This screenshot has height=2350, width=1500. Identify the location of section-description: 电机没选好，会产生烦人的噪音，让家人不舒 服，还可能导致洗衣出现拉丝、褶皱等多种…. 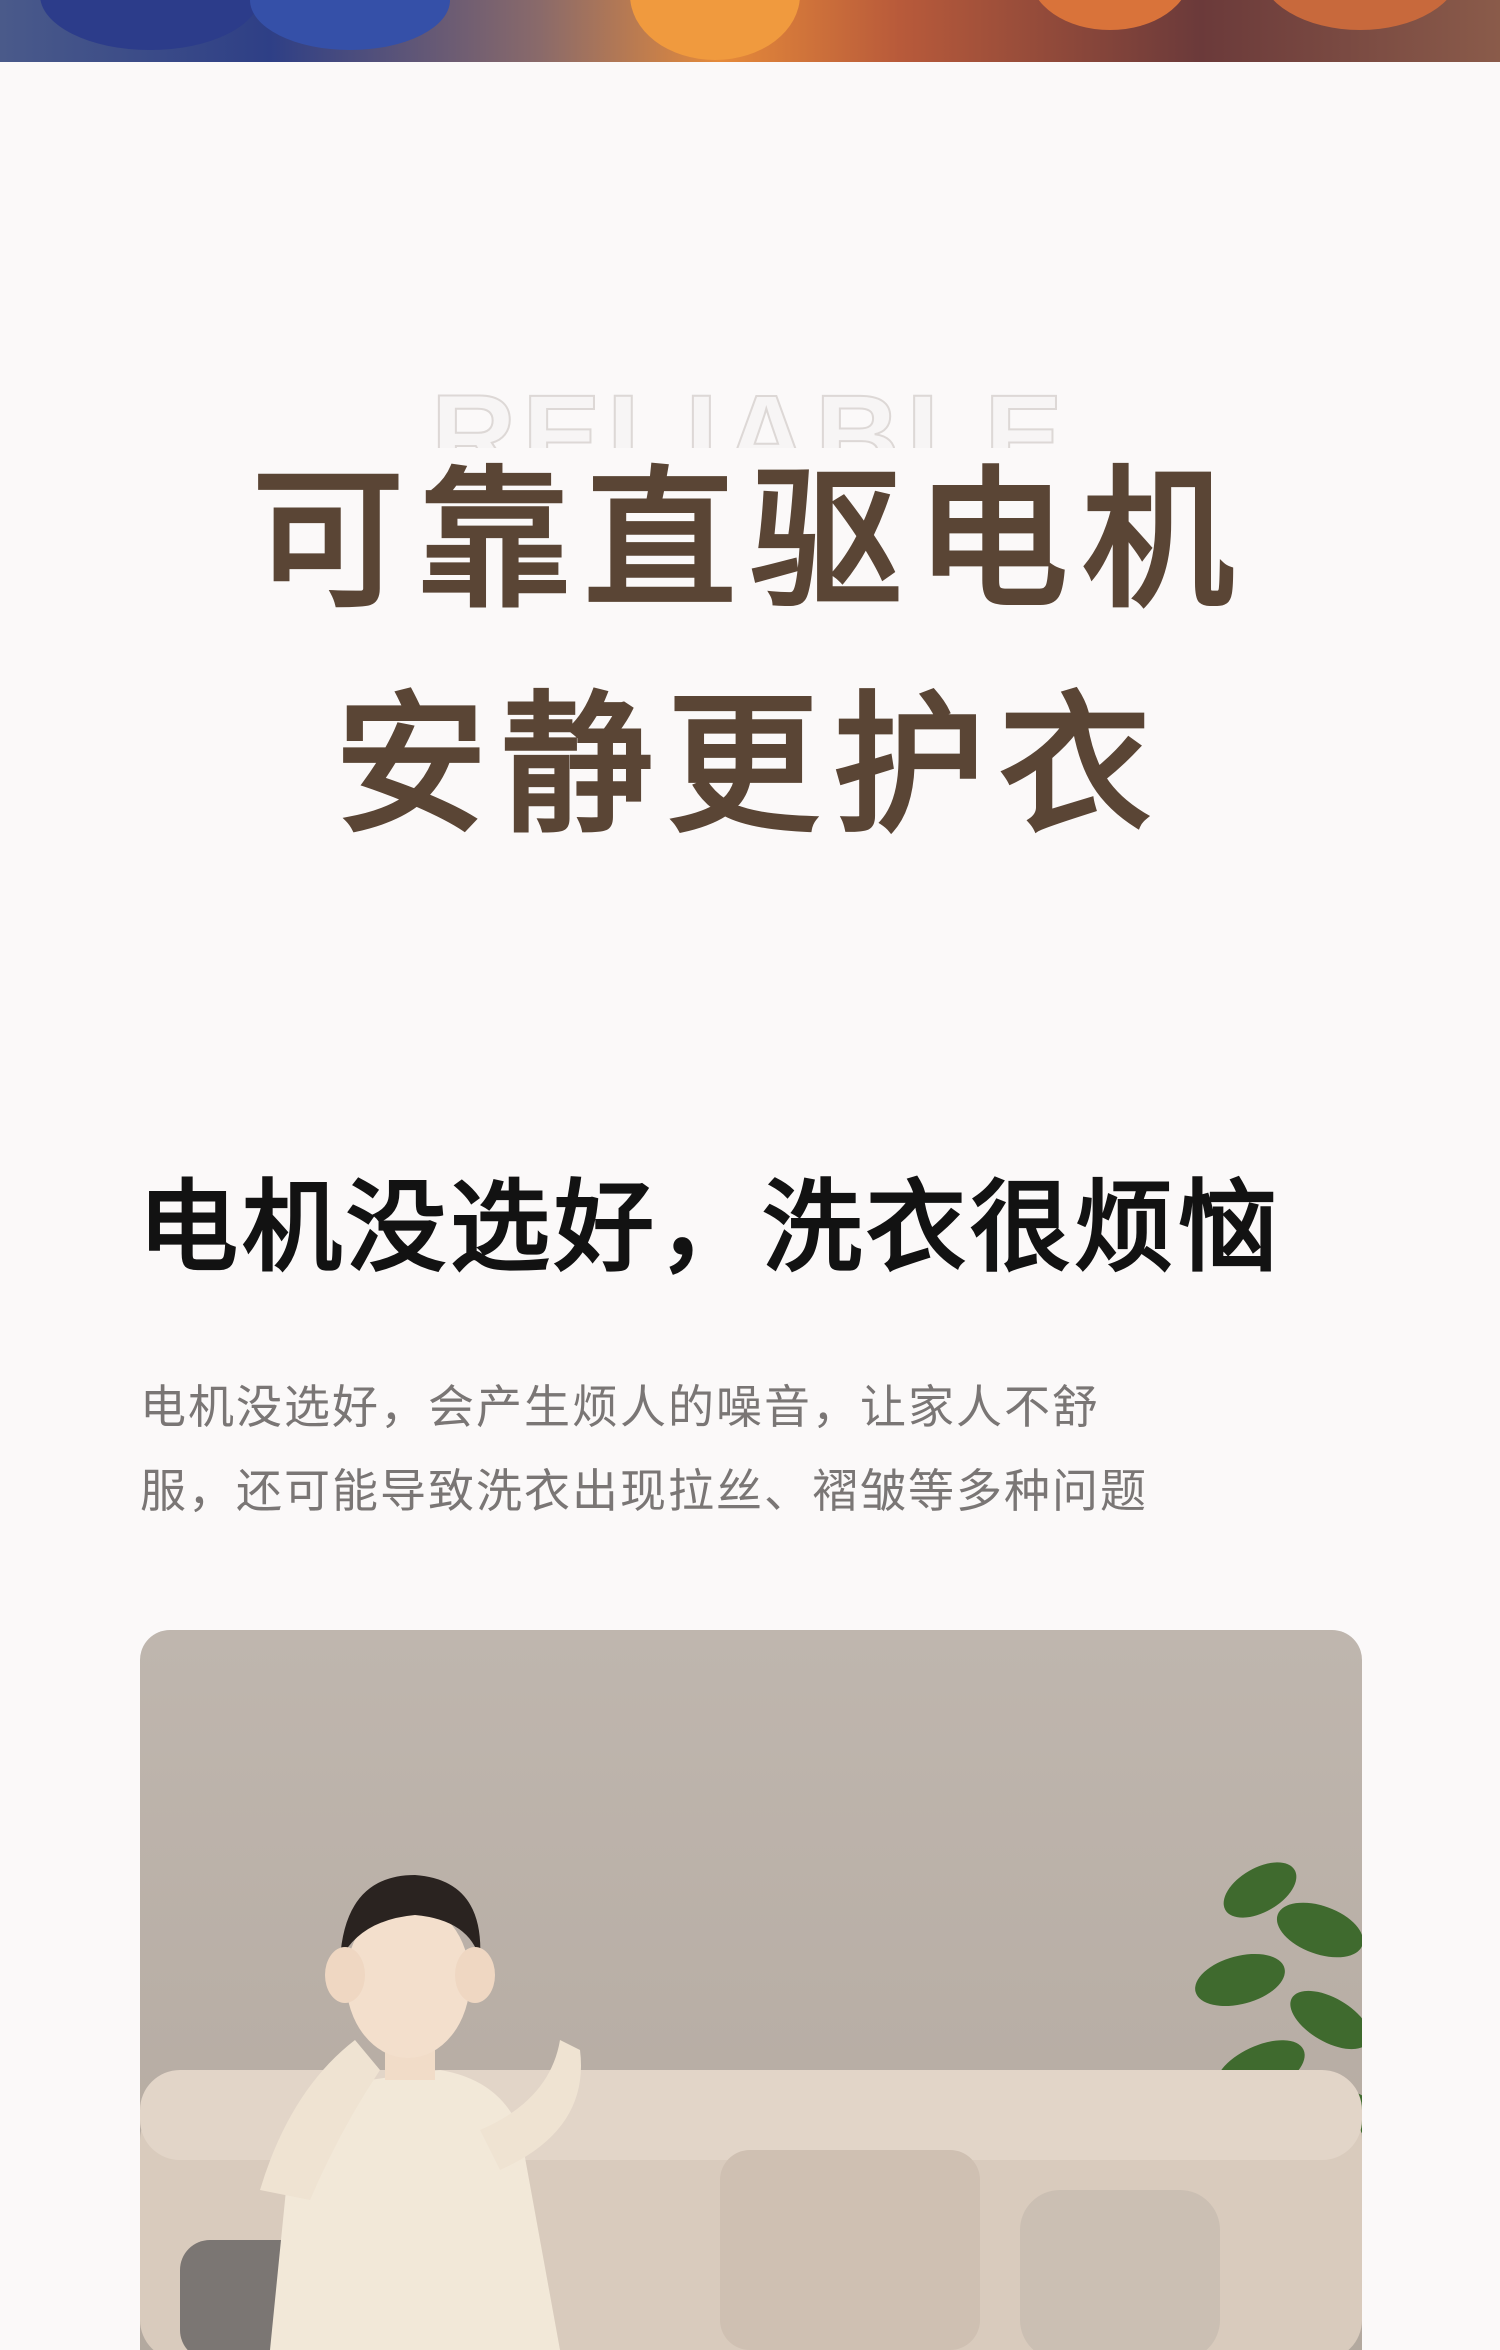
(720, 1449).